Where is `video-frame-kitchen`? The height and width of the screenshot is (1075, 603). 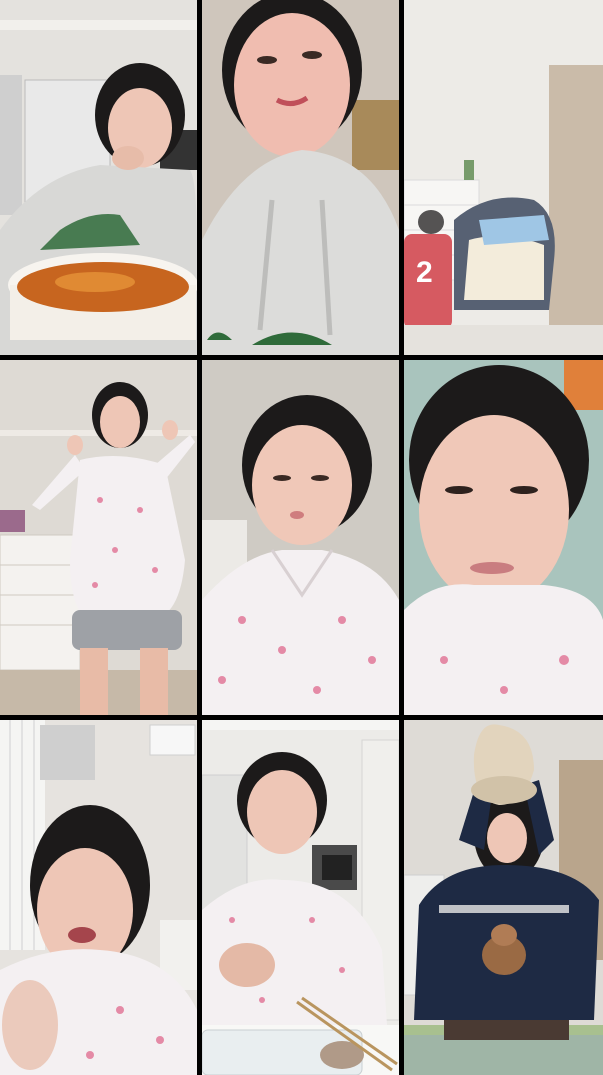
video-frame-kitchen is located at coordinates (300, 897).